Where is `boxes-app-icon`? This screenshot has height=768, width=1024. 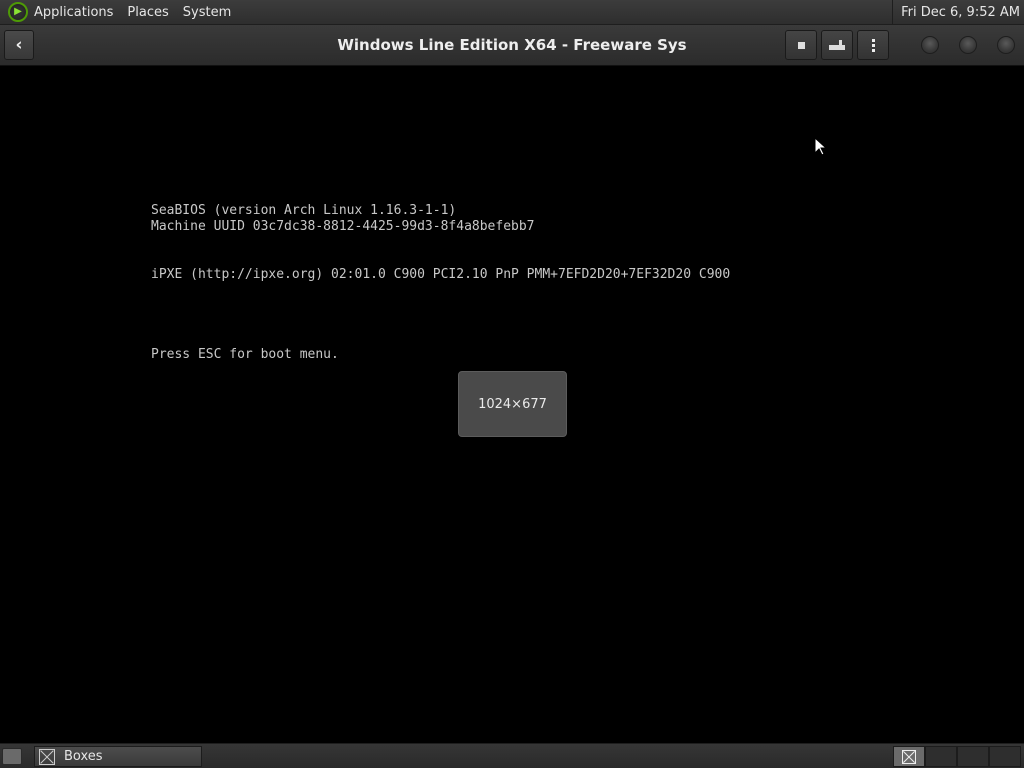
boxes-app-icon is located at coordinates (47, 756).